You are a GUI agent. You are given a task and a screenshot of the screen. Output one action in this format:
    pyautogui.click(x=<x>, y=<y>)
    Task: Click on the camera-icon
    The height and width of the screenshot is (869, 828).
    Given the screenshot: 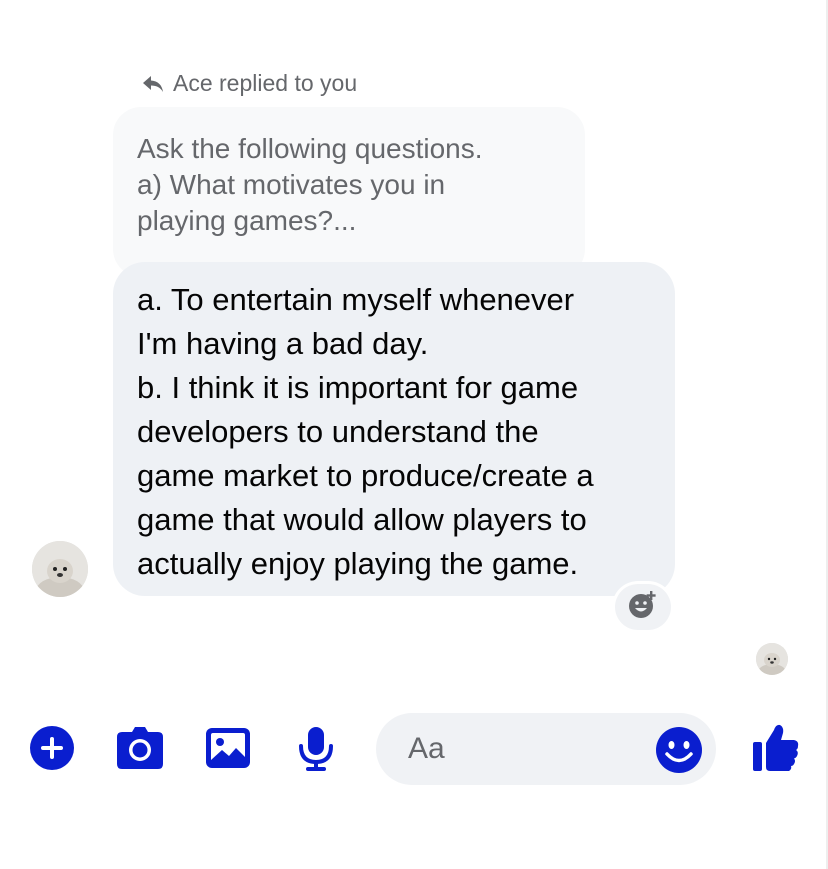 What is the action you would take?
    pyautogui.click(x=140, y=750)
    